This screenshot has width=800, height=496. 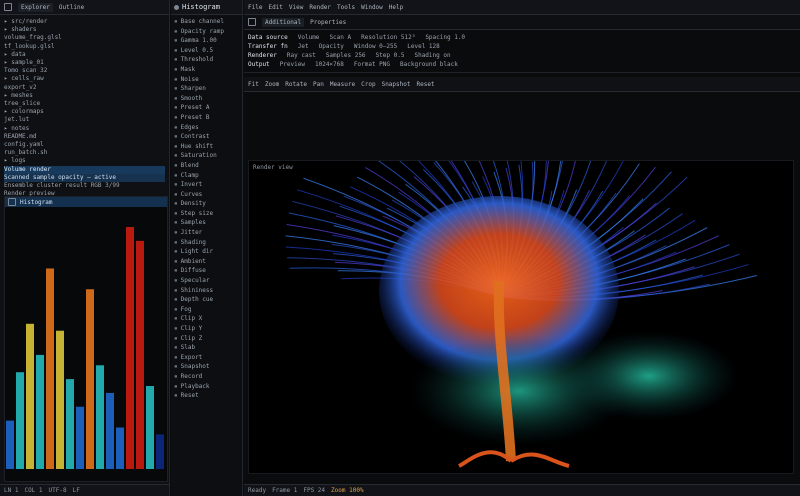 What do you see at coordinates (84, 120) in the screenshot?
I see `tree-item: jet.lut` at bounding box center [84, 120].